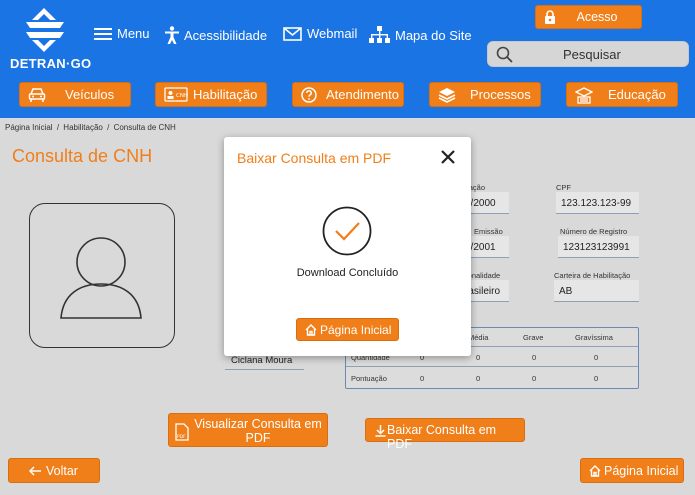 This screenshot has height=495, width=695. What do you see at coordinates (314, 158) in the screenshot?
I see `modal-title: Baixar Consulta em PDF` at bounding box center [314, 158].